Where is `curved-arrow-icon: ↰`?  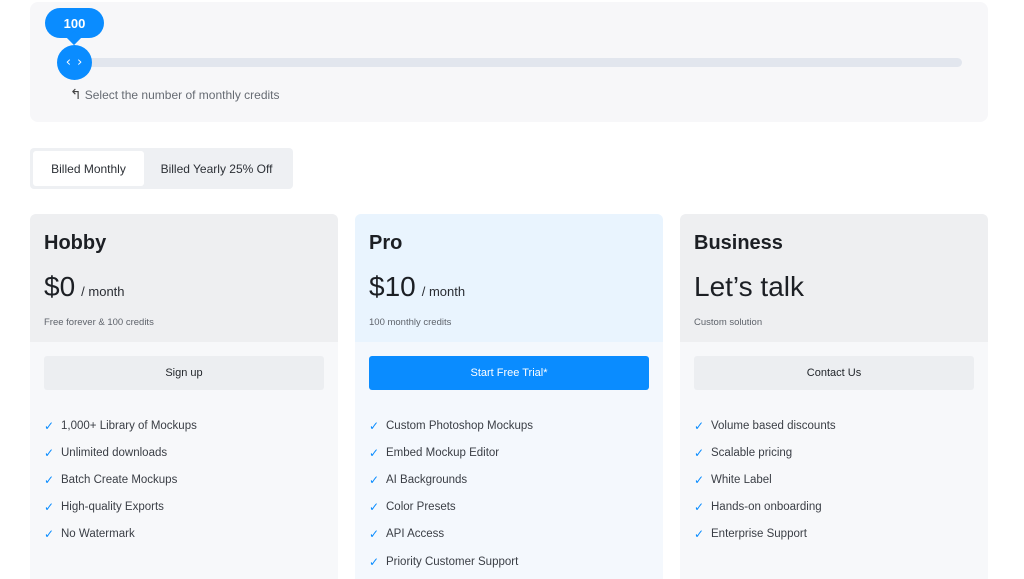
curved-arrow-icon: ↰ is located at coordinates (76, 95).